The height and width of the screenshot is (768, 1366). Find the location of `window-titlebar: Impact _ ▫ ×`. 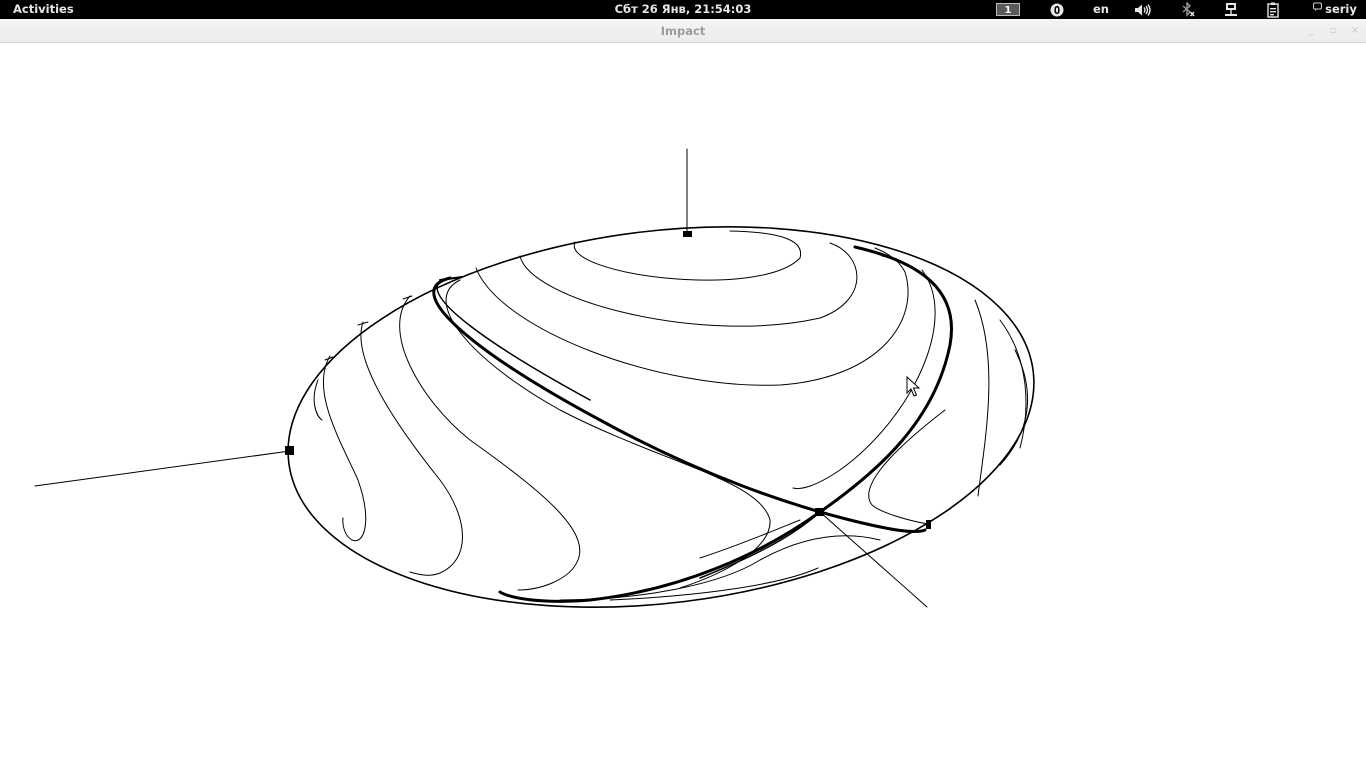

window-titlebar: Impact _ ▫ × is located at coordinates (683, 31).